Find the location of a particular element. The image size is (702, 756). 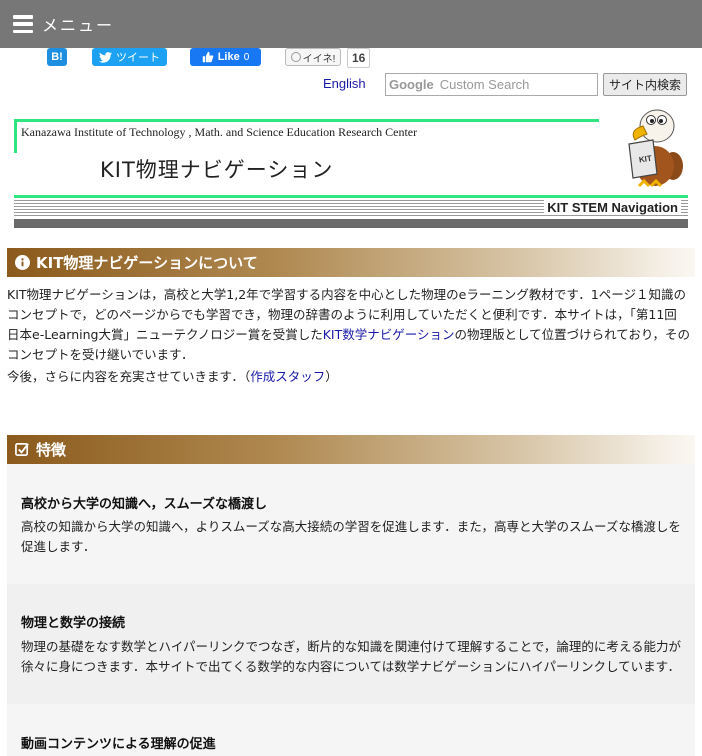

mixi-count: 16 is located at coordinates (359, 58).